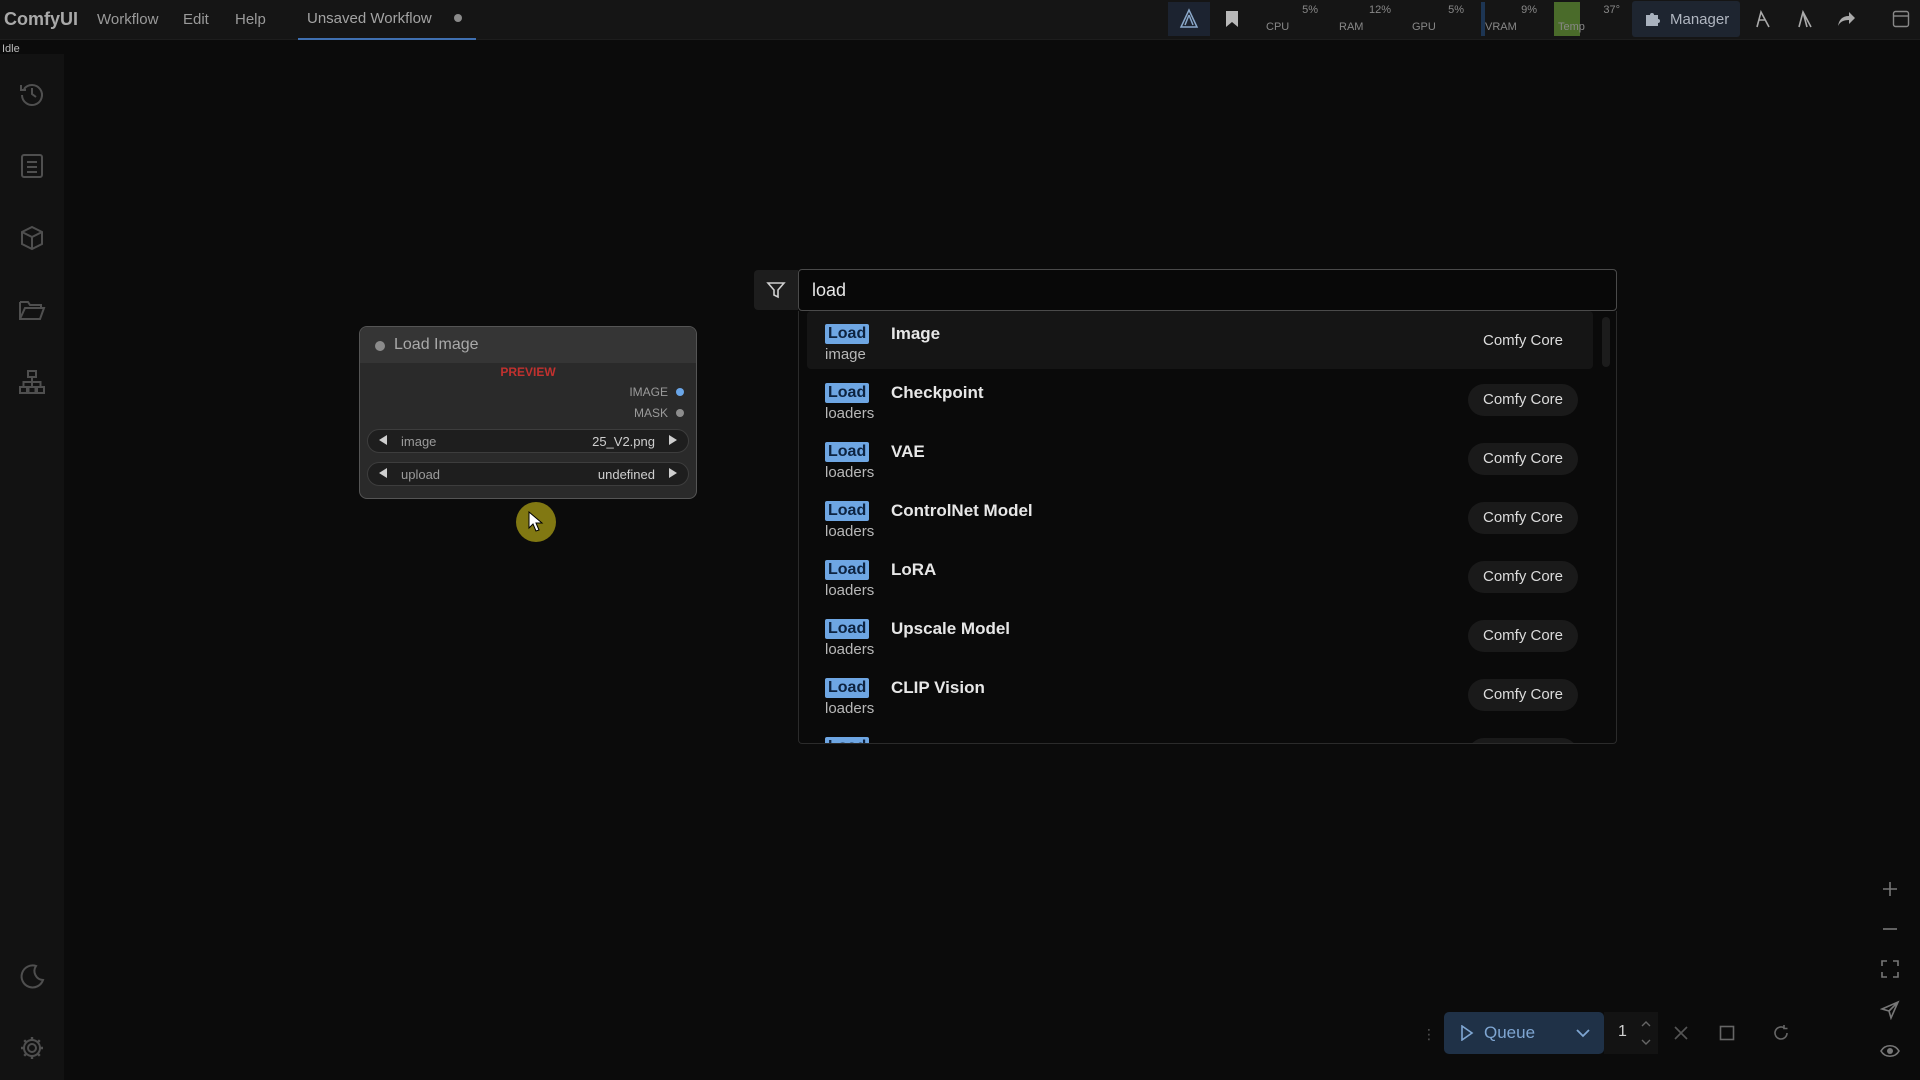 The width and height of the screenshot is (1920, 1080). I want to click on results-scrollbar, so click(1606, 342).